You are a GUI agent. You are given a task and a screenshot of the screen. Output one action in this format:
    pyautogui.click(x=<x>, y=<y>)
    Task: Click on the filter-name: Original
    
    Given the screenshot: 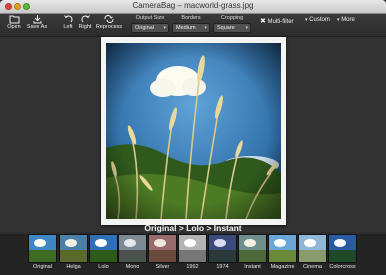 What is the action you would take?
    pyautogui.click(x=42, y=267)
    